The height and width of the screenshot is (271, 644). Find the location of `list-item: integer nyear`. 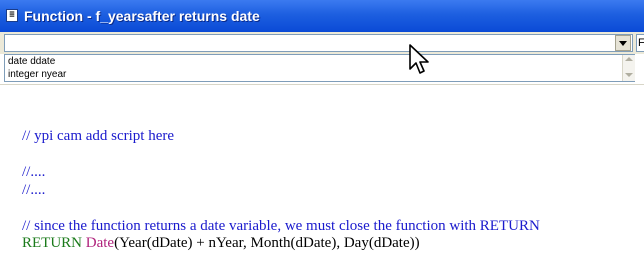

list-item: integer nyear is located at coordinates (37, 74).